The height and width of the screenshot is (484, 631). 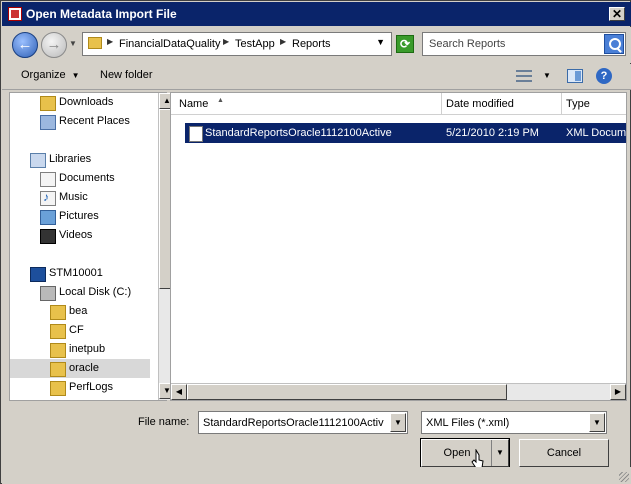 I want to click on forward-arrow-icon: →, so click(x=54, y=44).